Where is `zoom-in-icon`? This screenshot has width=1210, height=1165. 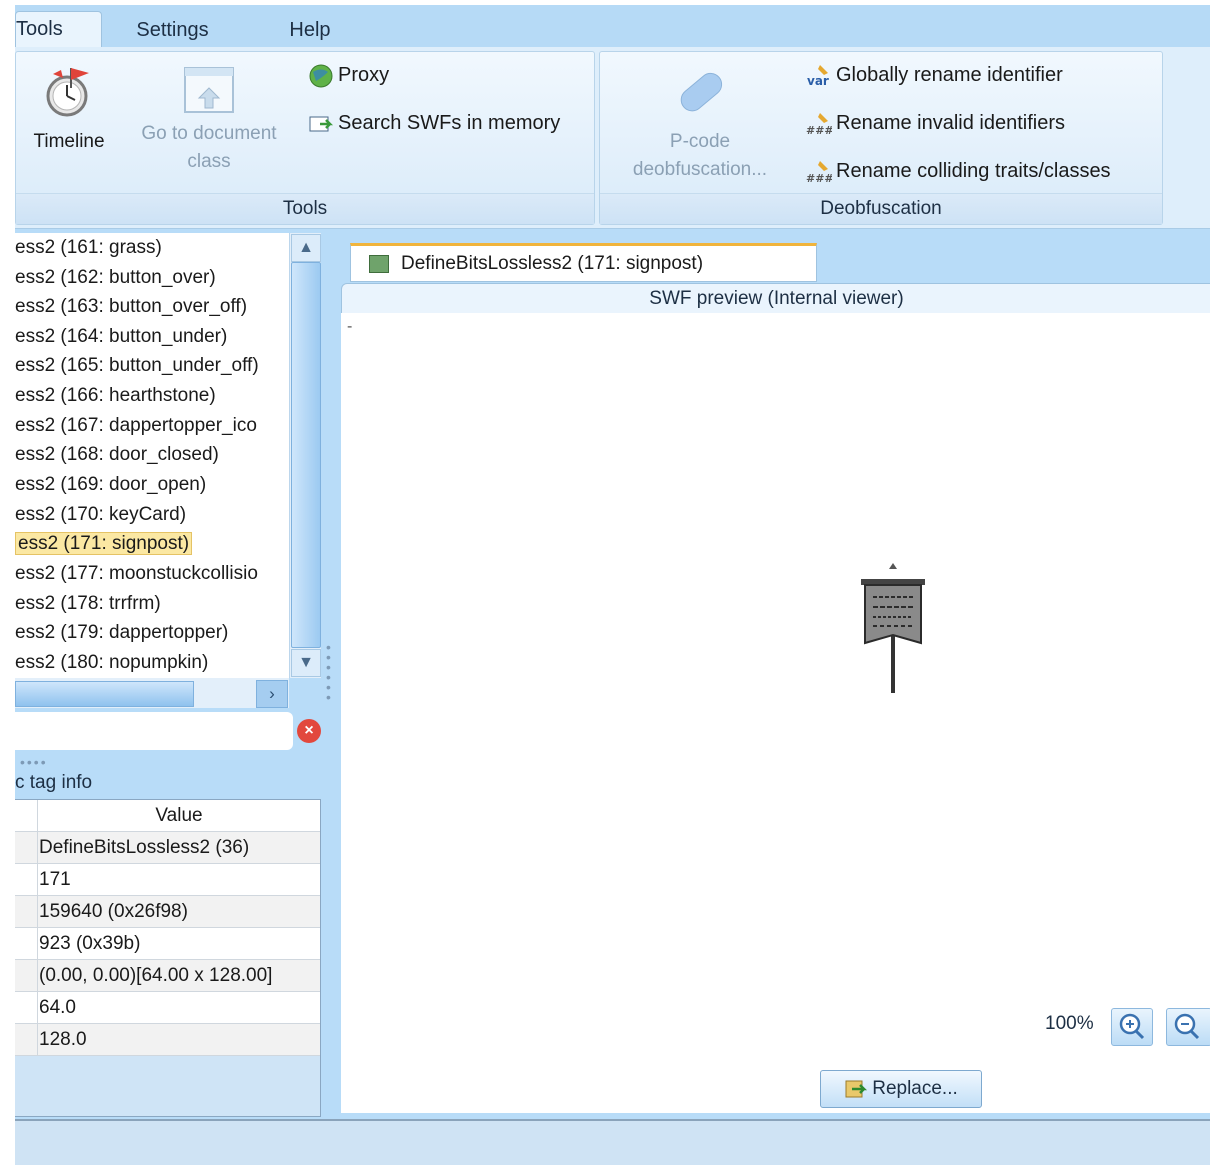
zoom-in-icon is located at coordinates (1132, 1026).